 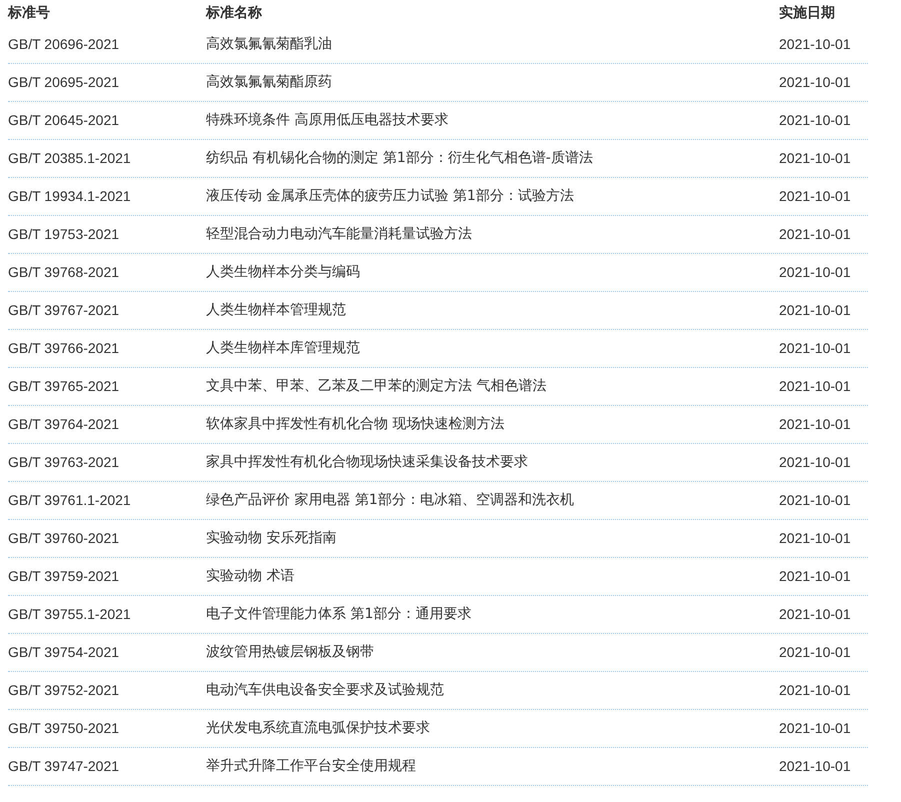 I want to click on table-cell-text: 电动汽车供电设备安全要求及试验规范, so click(x=325, y=690).